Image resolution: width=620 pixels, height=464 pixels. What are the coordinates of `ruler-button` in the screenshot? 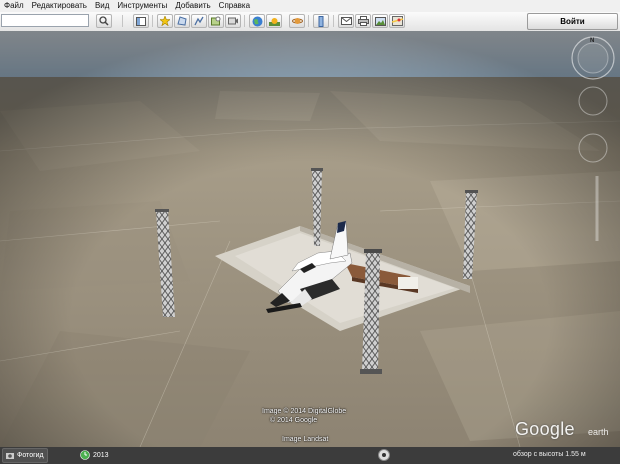 It's located at (321, 21).